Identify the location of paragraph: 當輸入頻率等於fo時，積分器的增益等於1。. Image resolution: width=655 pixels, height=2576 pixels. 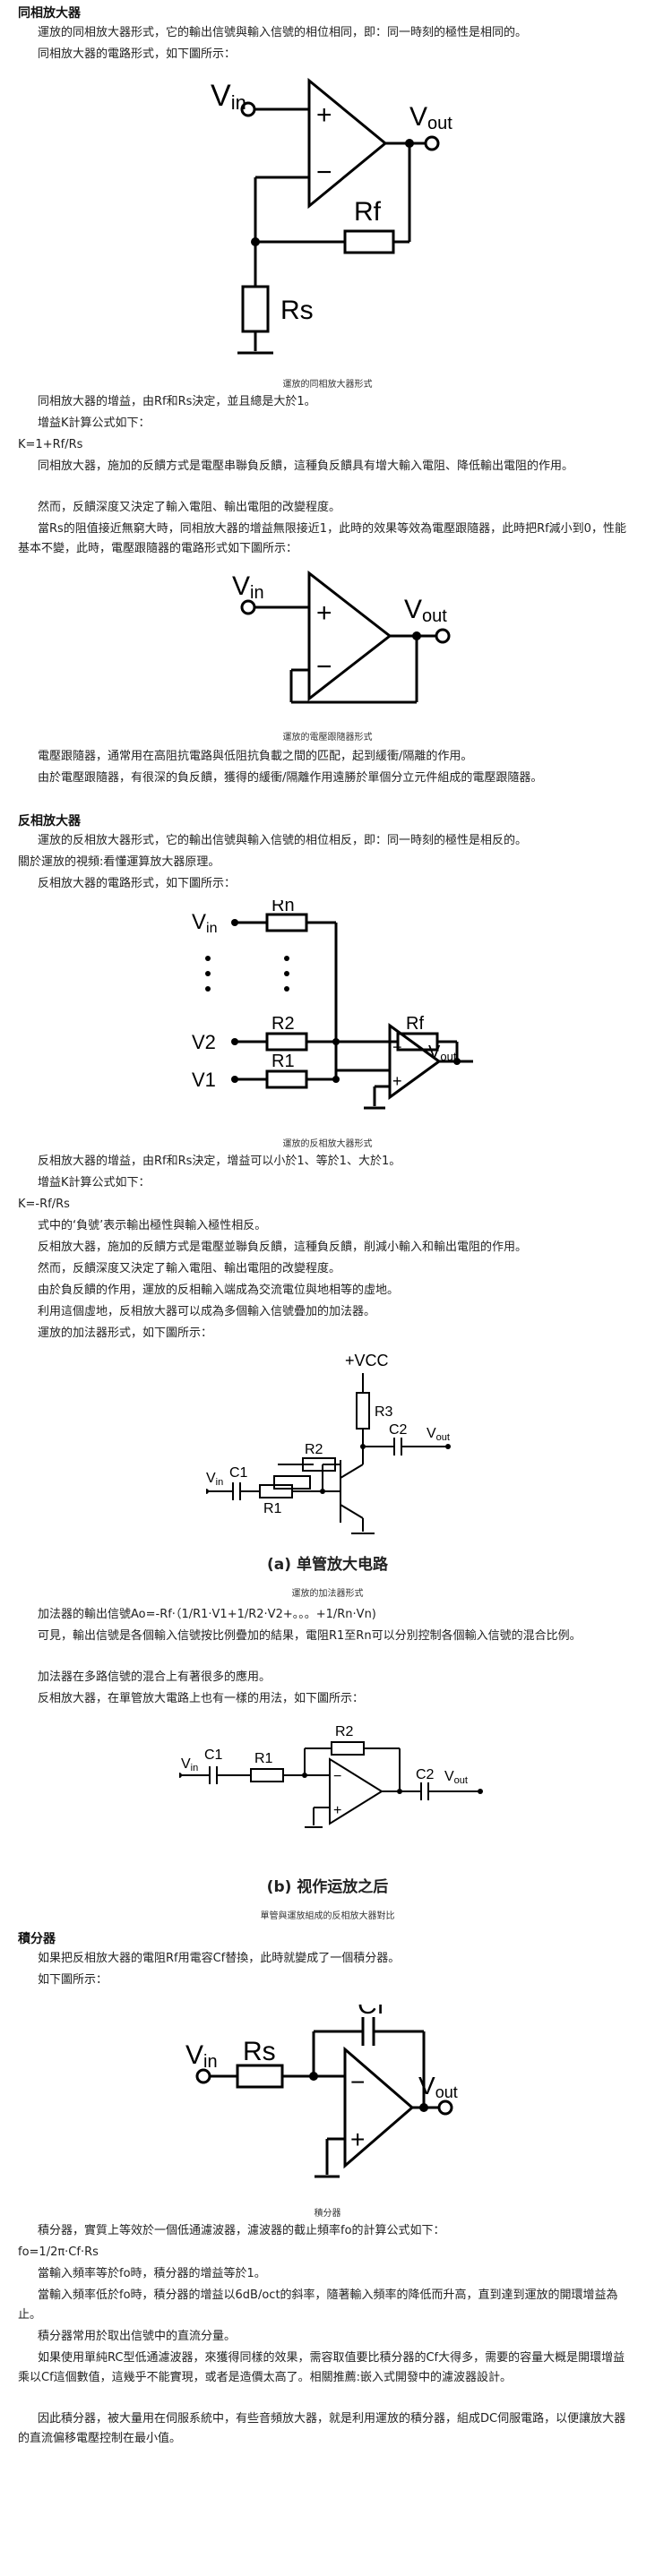
(152, 2273).